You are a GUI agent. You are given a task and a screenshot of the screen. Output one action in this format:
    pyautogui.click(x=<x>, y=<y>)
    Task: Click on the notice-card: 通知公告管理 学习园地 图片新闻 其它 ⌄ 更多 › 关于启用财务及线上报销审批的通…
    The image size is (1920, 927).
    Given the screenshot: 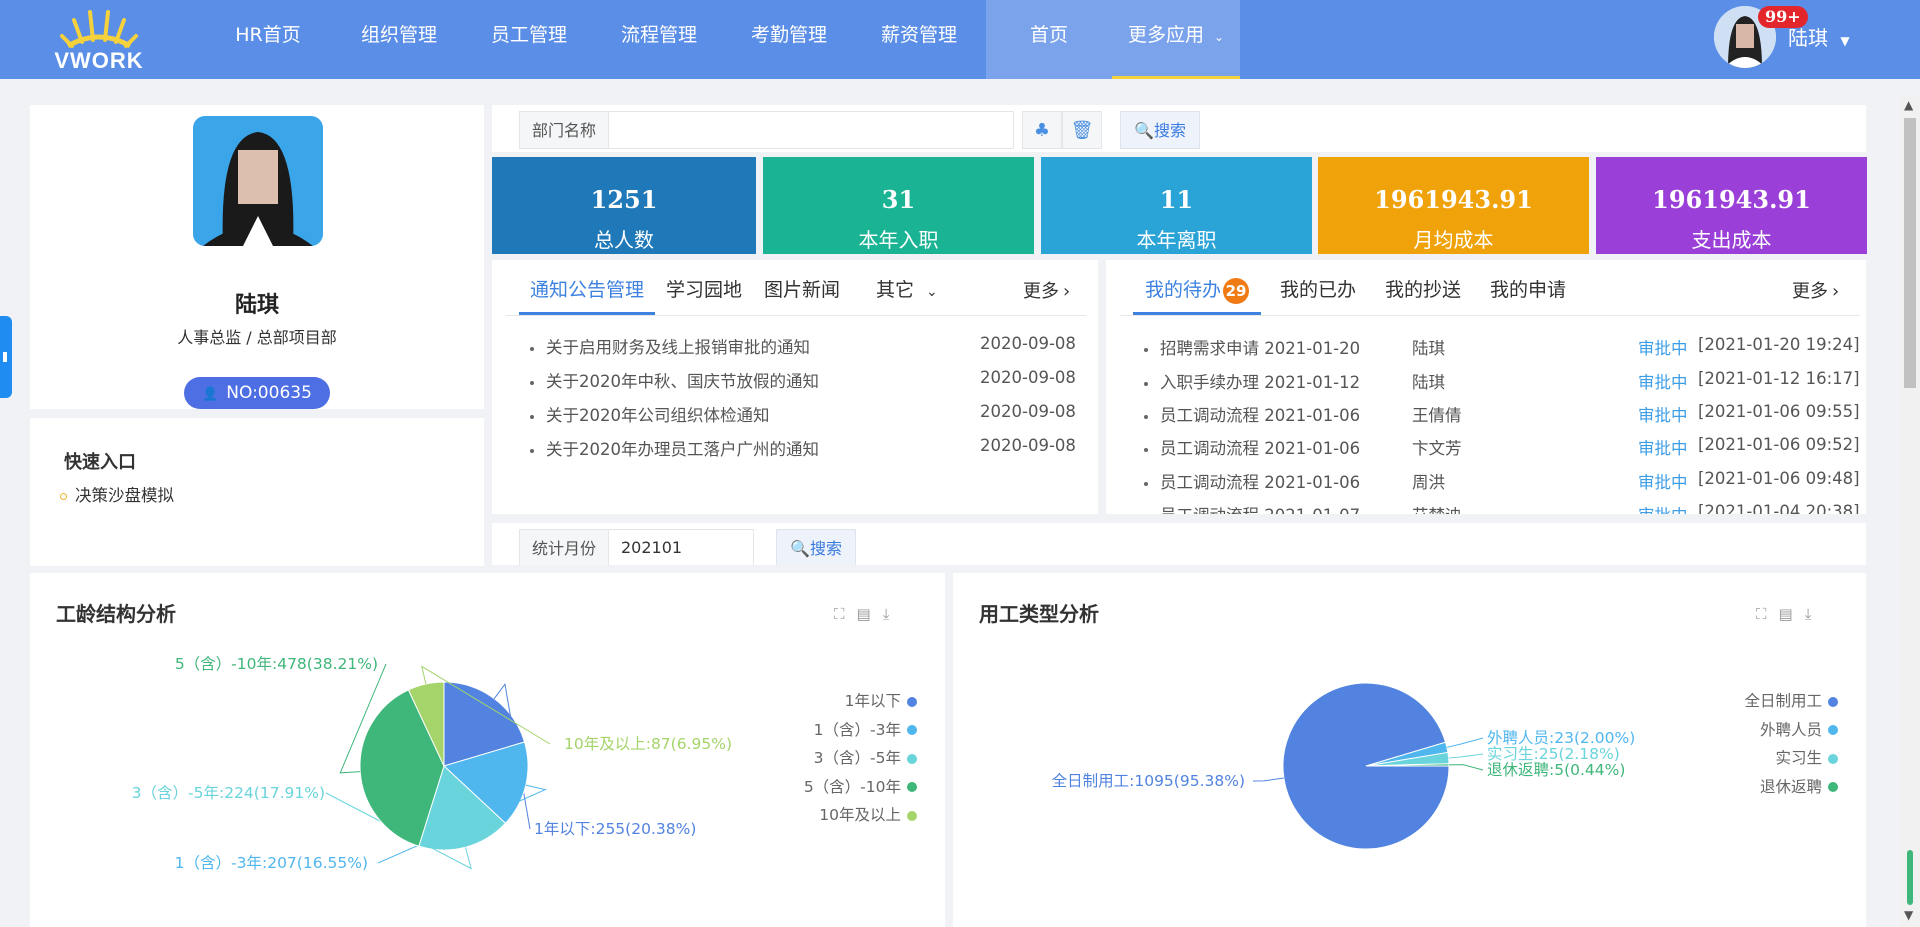 What is the action you would take?
    pyautogui.click(x=795, y=387)
    